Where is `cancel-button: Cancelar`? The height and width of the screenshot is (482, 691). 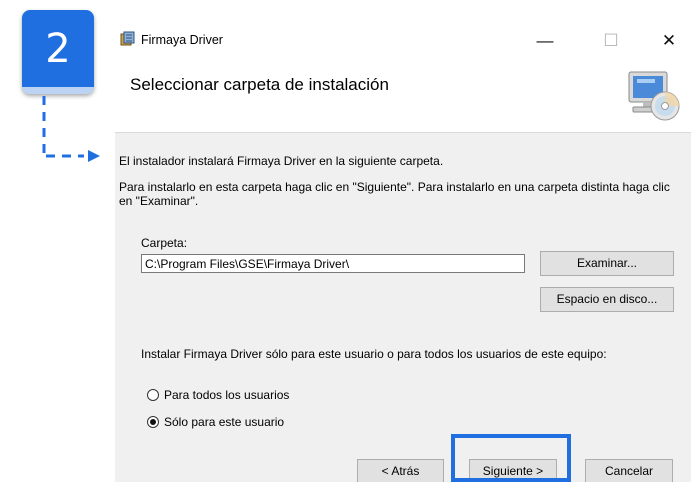 cancel-button: Cancelar is located at coordinates (629, 470).